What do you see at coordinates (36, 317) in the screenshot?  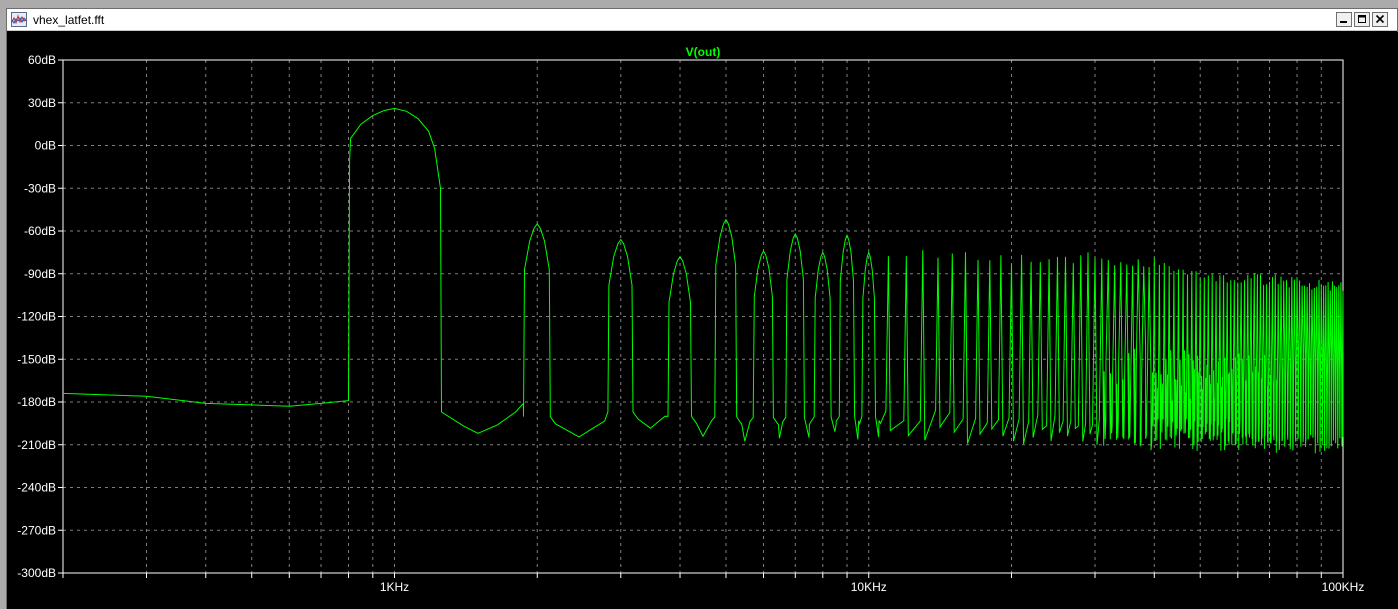 I see `y-tick-label: -120dB` at bounding box center [36, 317].